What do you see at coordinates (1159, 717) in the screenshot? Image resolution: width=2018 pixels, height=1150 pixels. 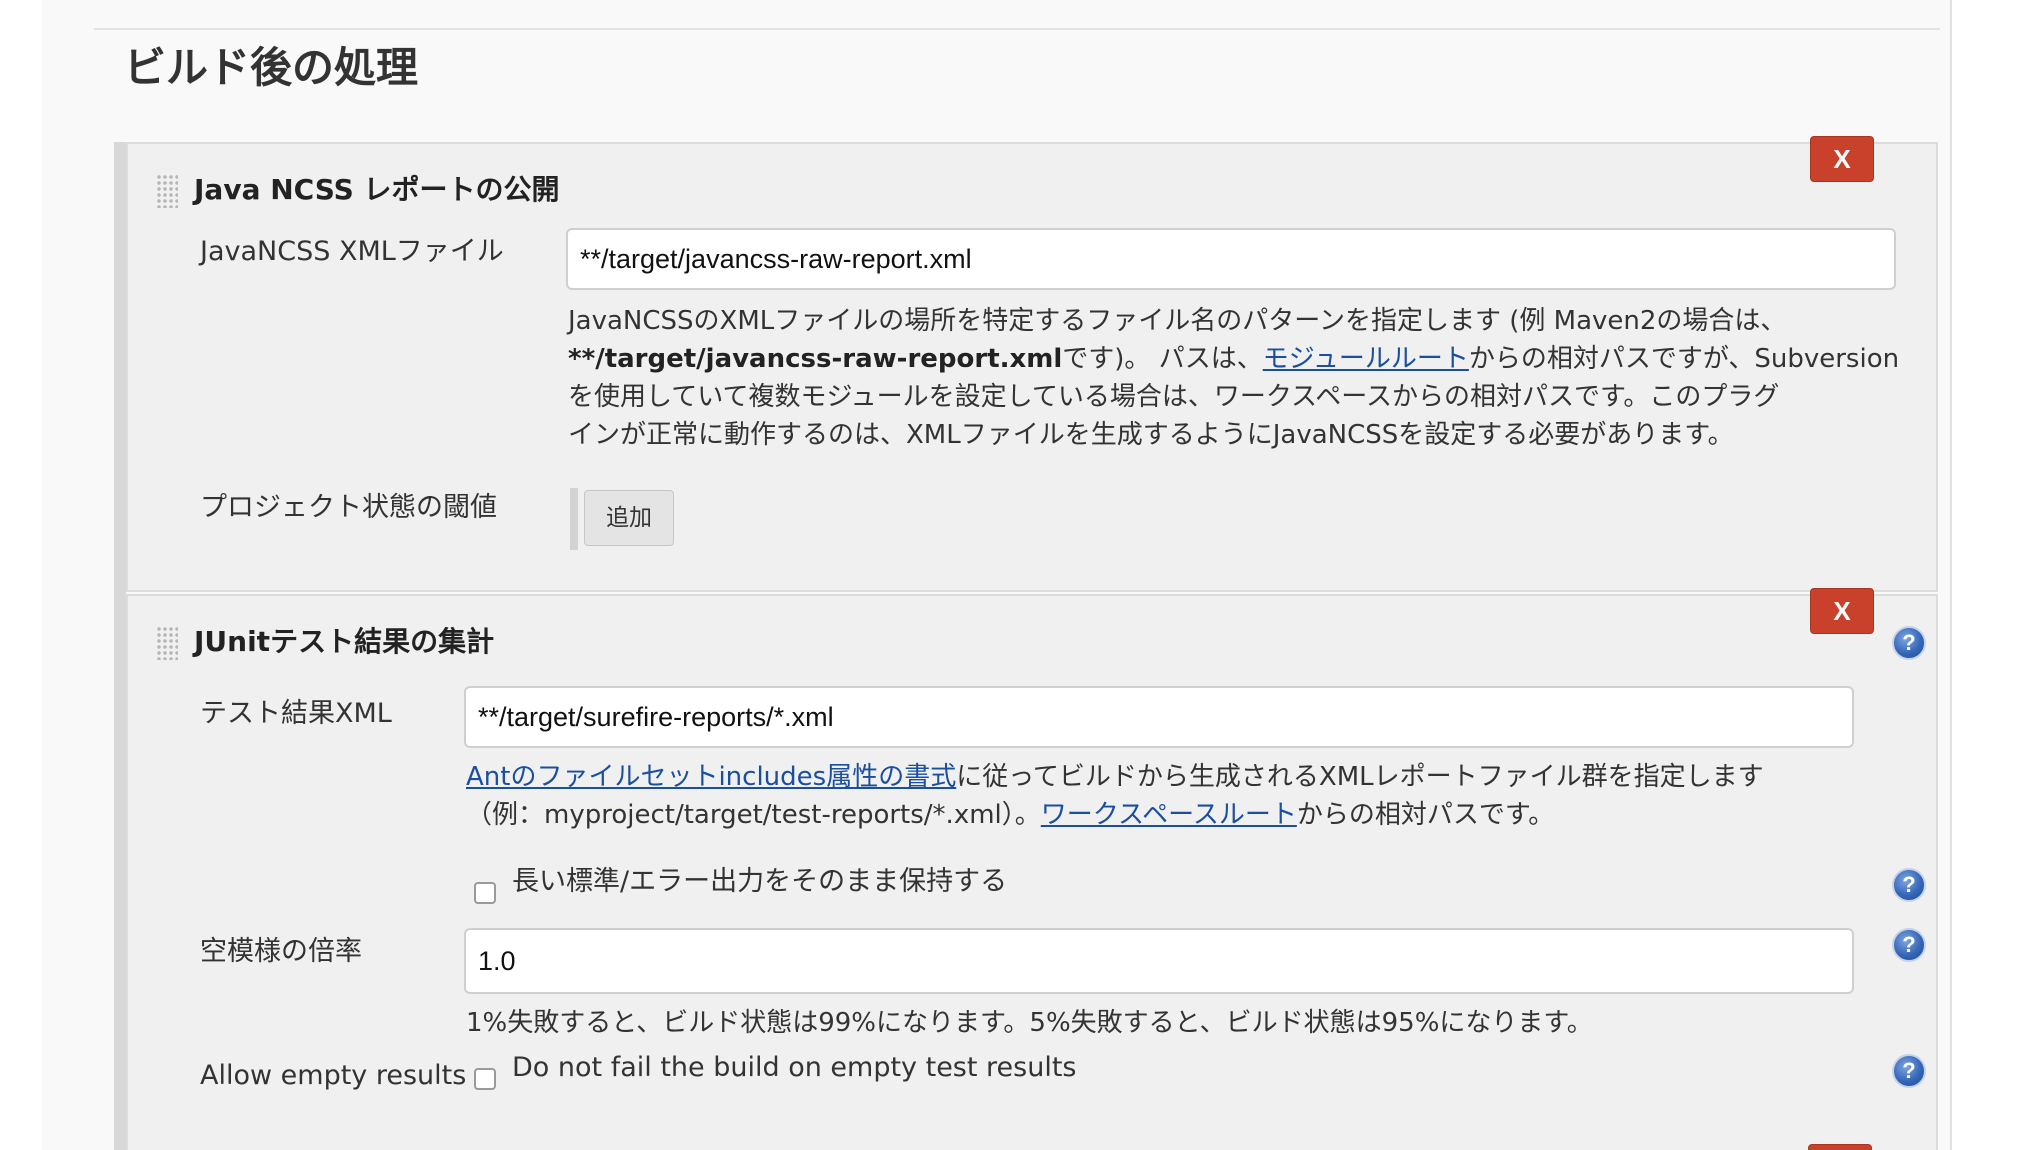 I see `test-results-input` at bounding box center [1159, 717].